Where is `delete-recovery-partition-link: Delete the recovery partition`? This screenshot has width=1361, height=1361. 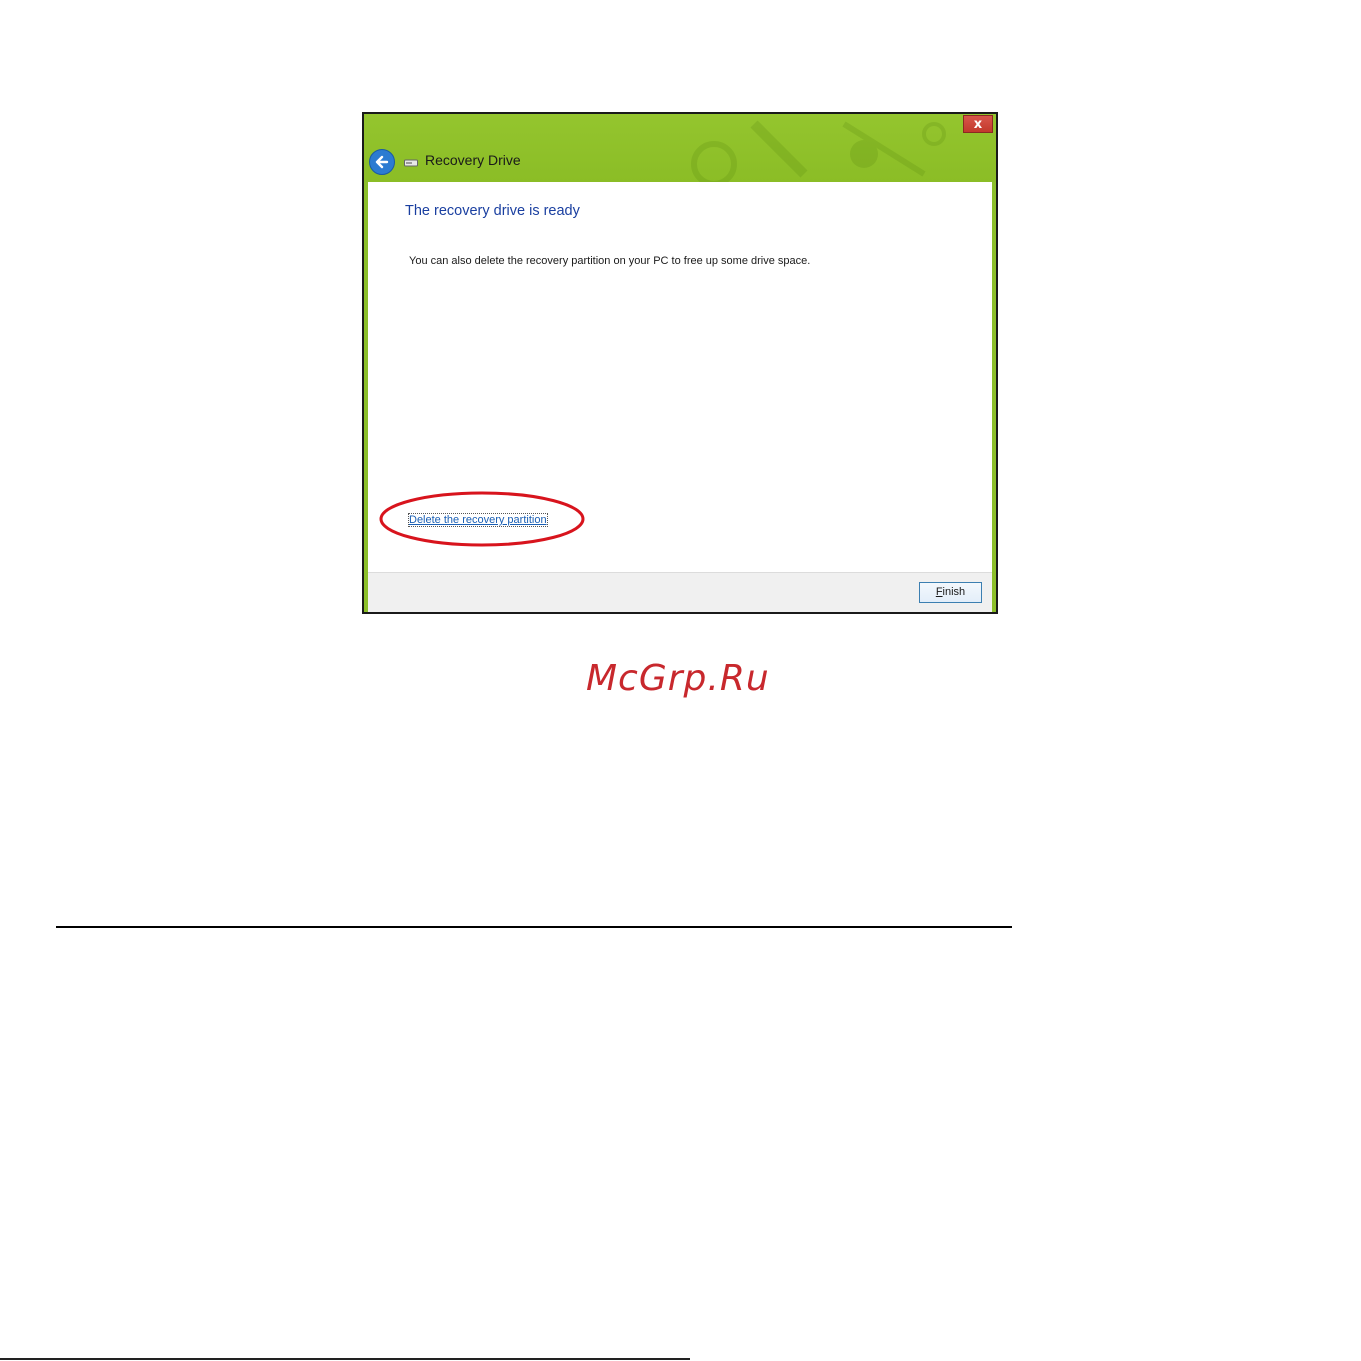
delete-recovery-partition-link: Delete the recovery partition is located at coordinates (478, 520).